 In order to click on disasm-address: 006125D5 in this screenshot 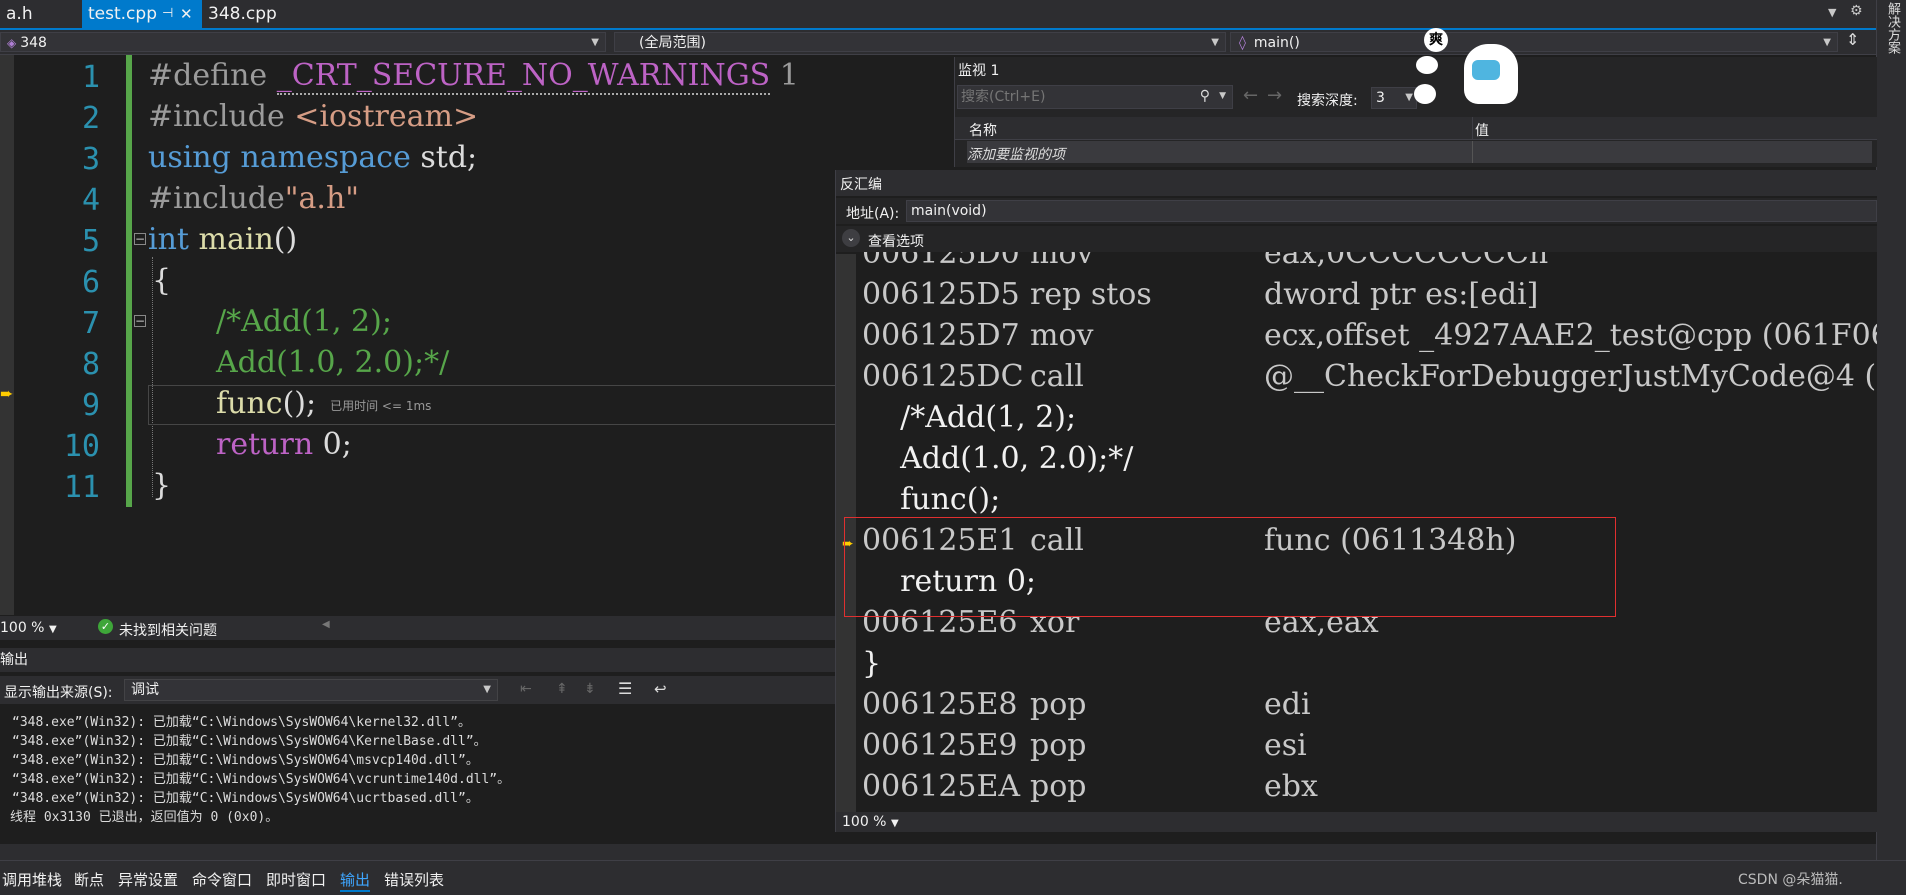, I will do `click(941, 294)`.